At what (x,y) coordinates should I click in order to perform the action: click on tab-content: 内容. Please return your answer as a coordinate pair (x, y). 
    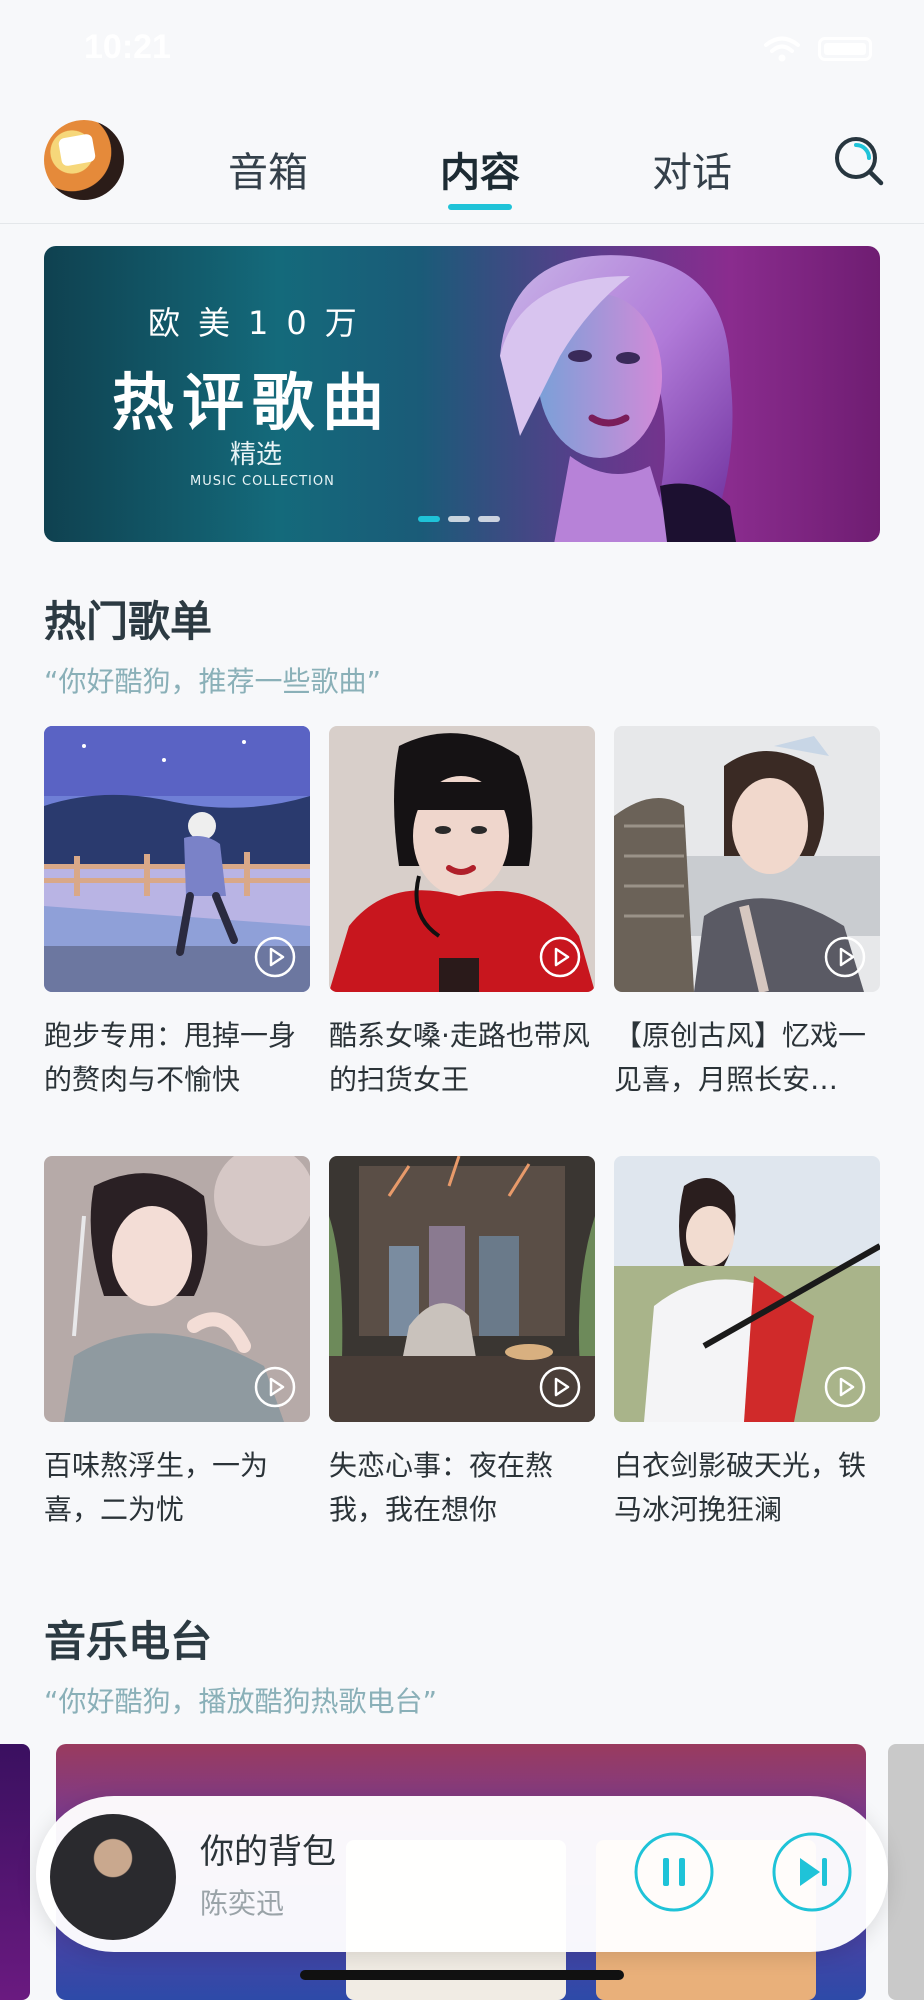
    Looking at the image, I should click on (480, 169).